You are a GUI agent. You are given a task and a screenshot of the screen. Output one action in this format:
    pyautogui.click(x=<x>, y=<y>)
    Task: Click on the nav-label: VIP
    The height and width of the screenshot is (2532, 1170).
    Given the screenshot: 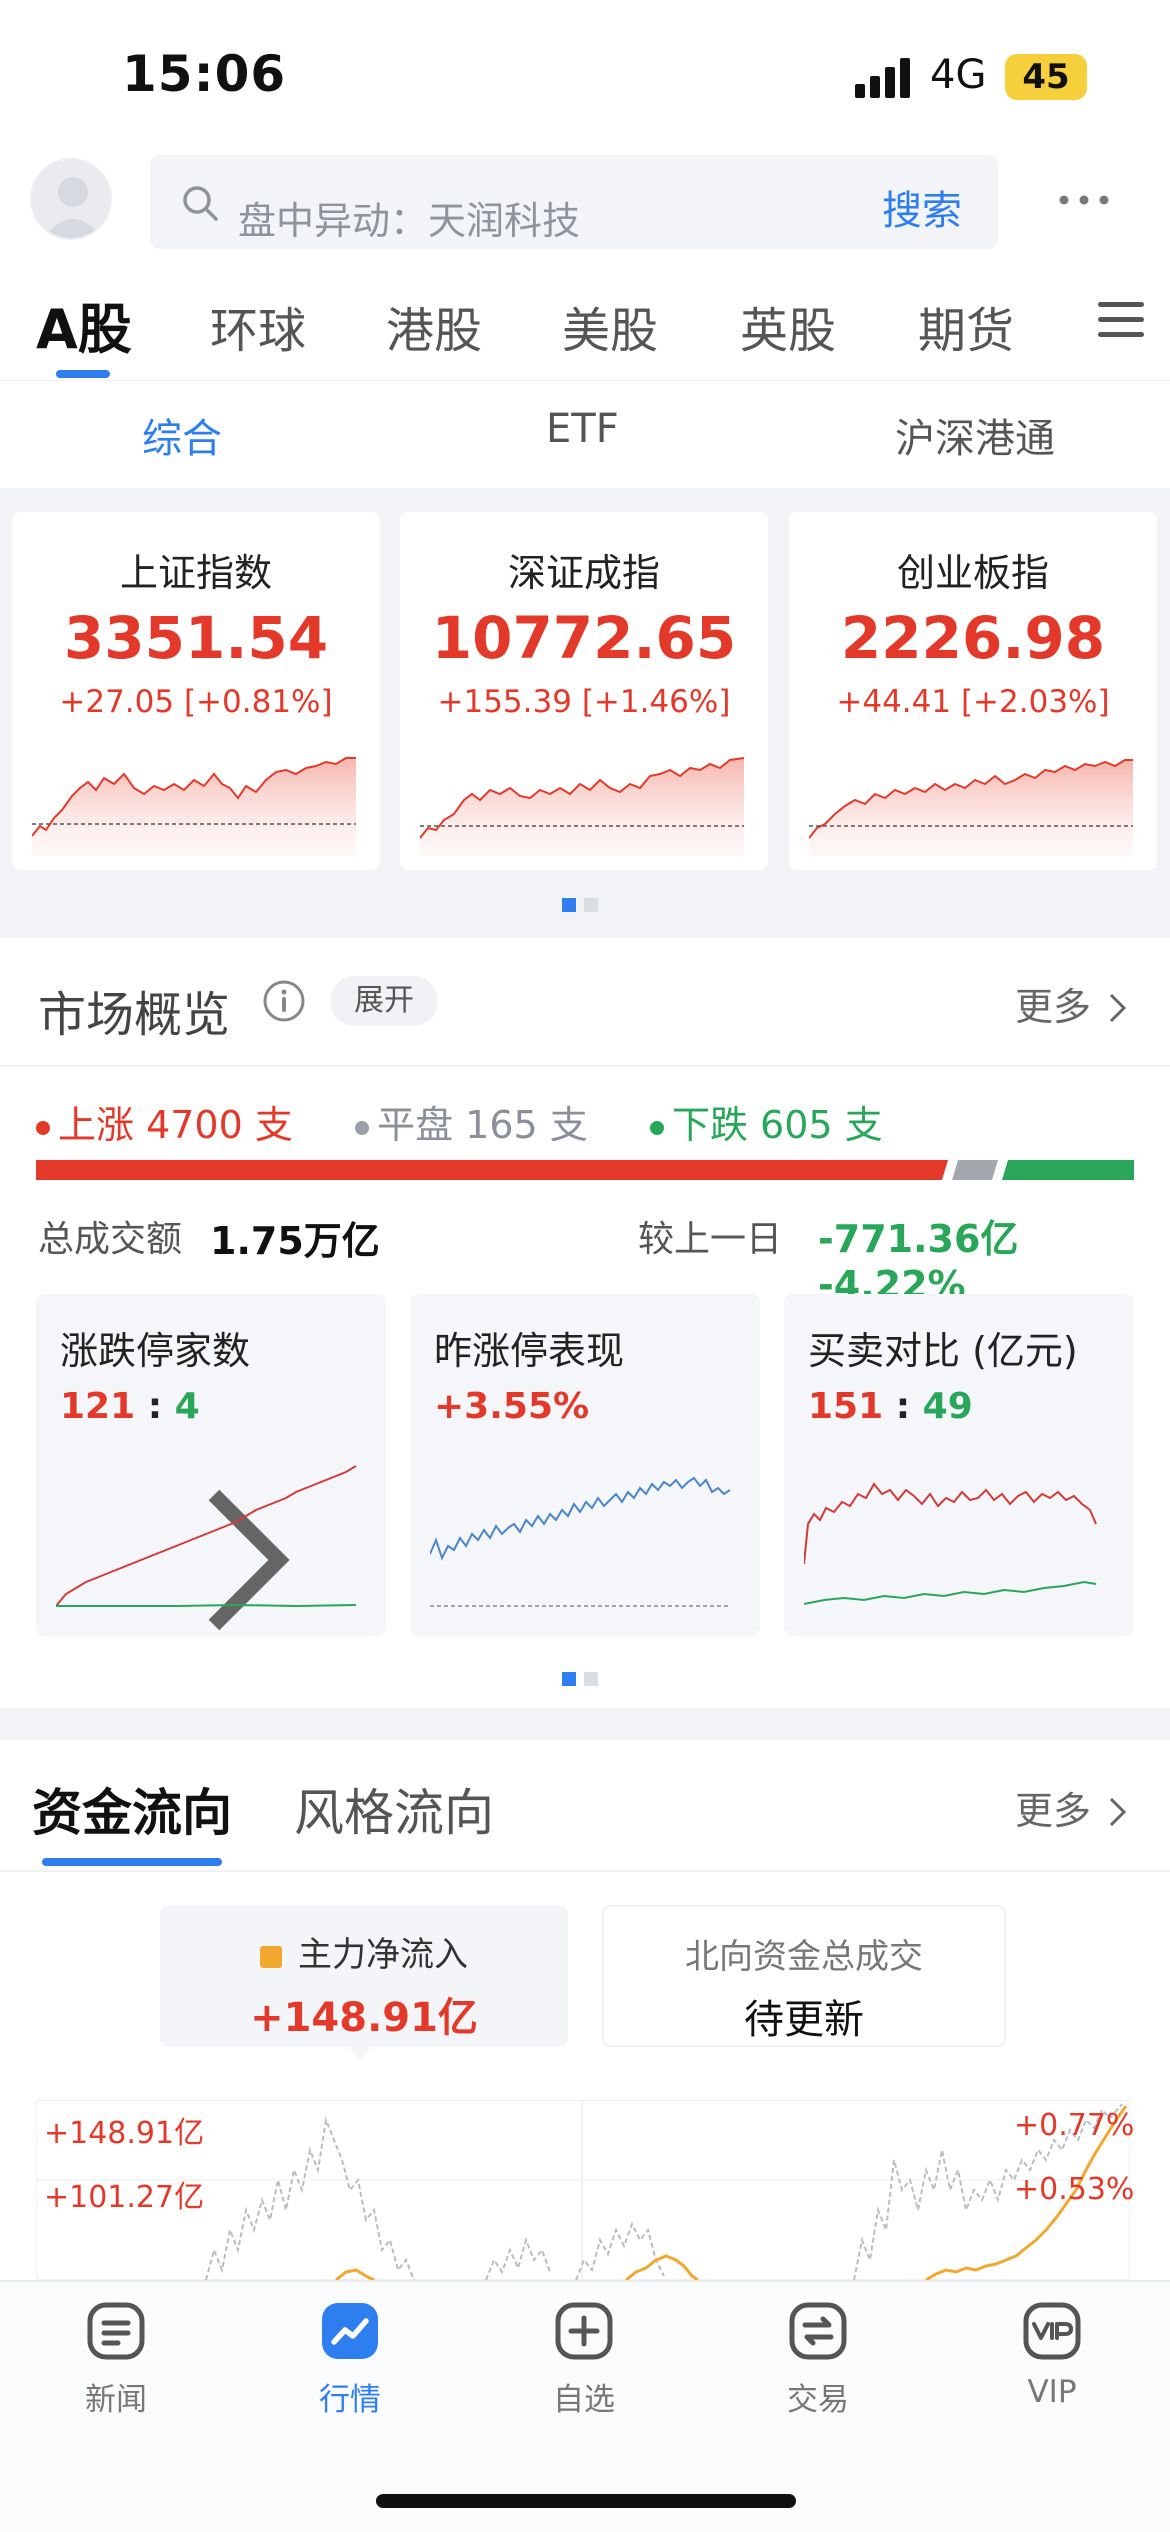 What is the action you would take?
    pyautogui.click(x=1052, y=2392)
    